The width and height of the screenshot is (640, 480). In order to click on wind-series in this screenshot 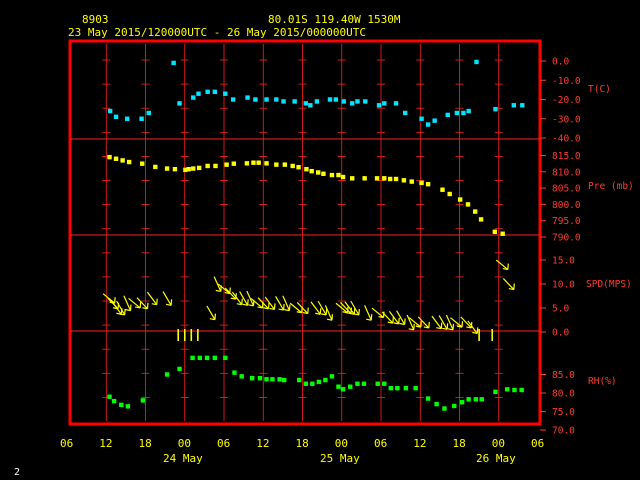, I will do `click(308, 300)`.